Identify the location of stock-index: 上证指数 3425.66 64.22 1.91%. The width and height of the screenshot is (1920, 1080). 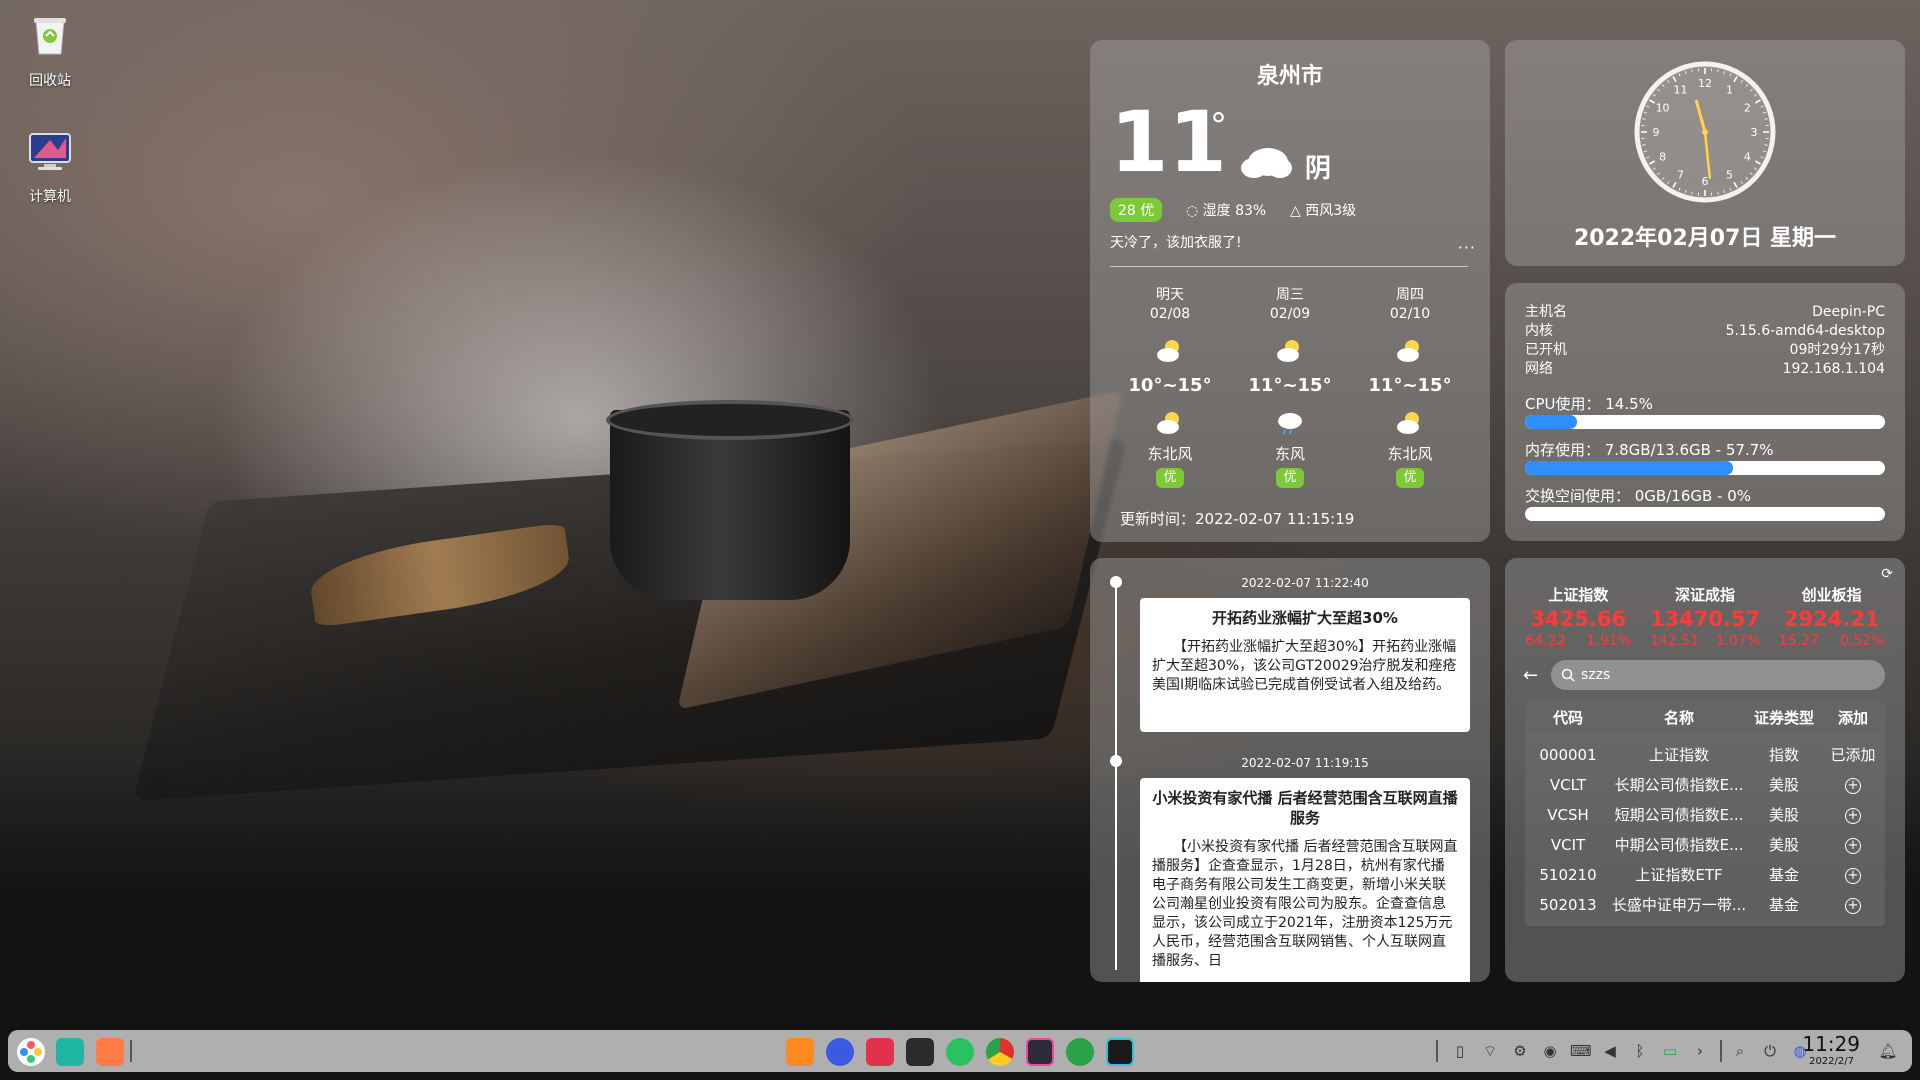
(1578, 616).